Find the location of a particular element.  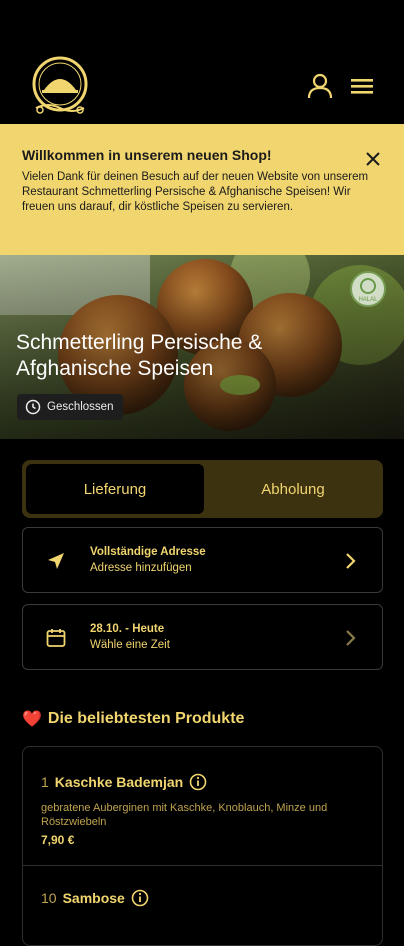

address-card: Vollständige Adresse Adresse hinzufügen is located at coordinates (202, 560).